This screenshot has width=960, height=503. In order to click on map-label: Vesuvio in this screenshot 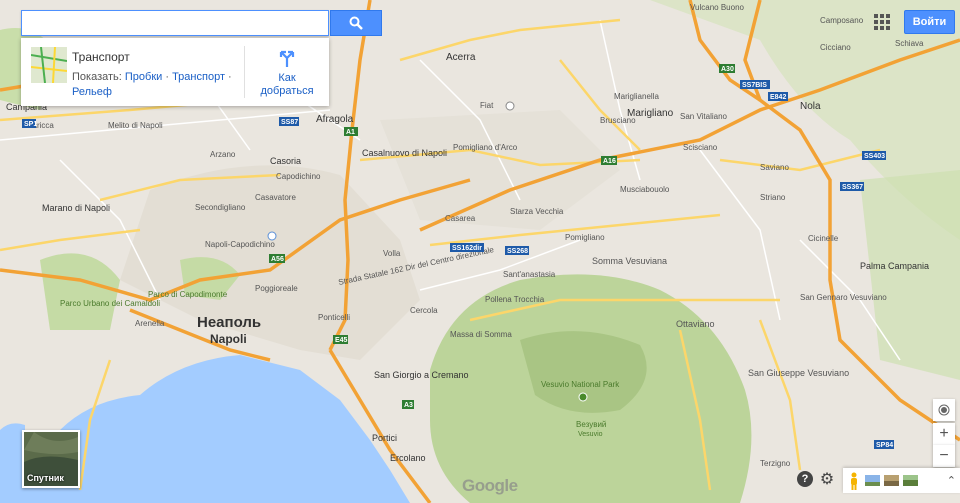, I will do `click(590, 434)`.